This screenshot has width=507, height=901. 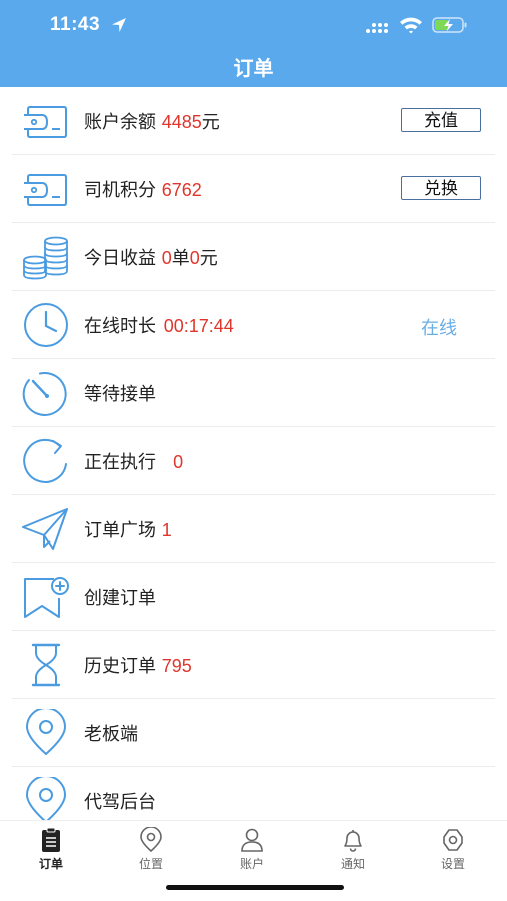 What do you see at coordinates (453, 840) in the screenshot?
I see `gear-icon` at bounding box center [453, 840].